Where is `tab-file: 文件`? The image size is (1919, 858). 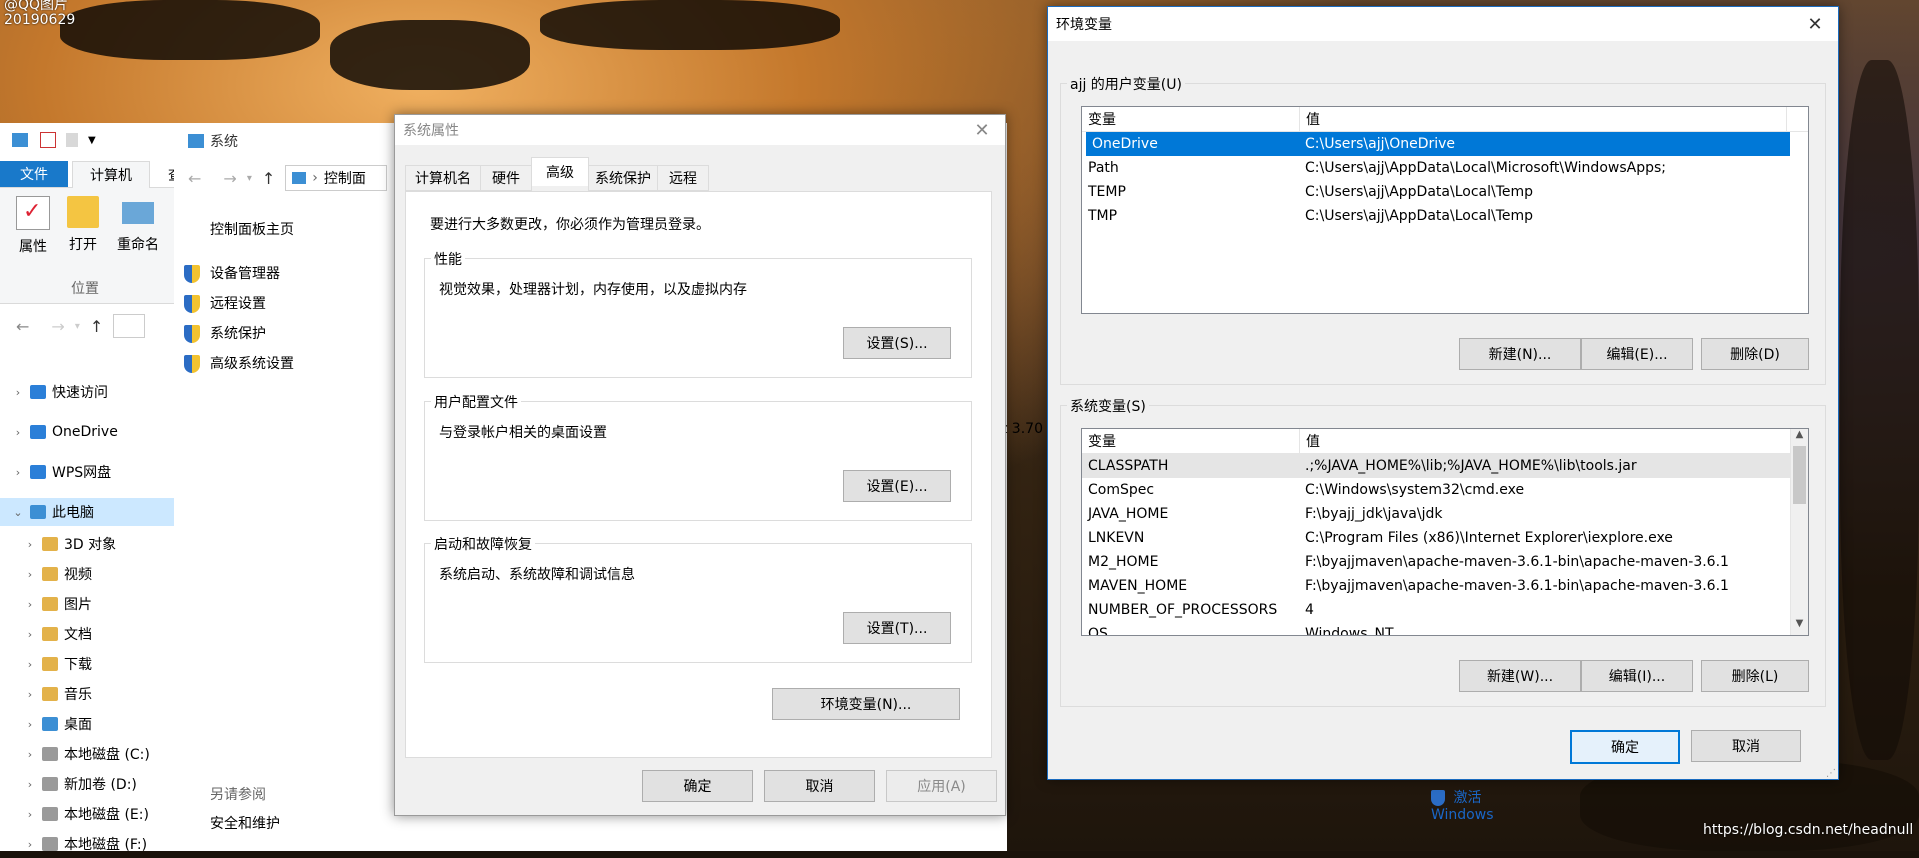
tab-file: 文件 is located at coordinates (34, 174).